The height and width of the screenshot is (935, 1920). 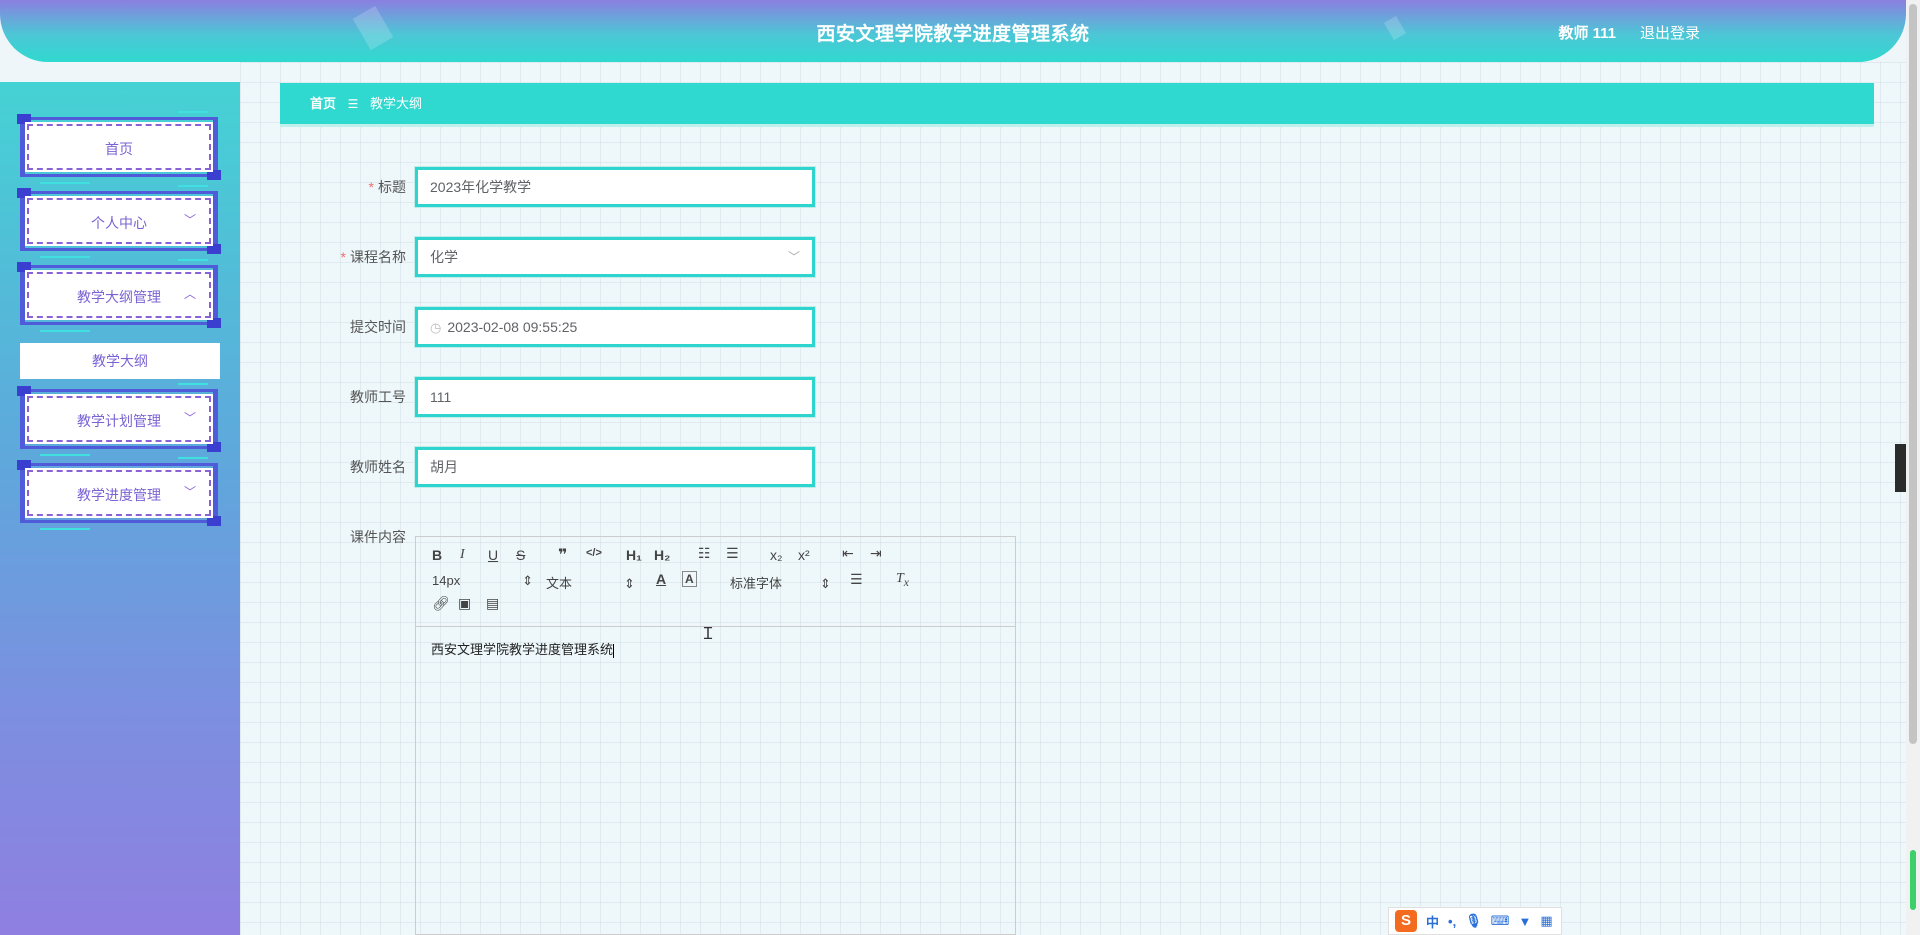 I want to click on form-label-content: 课件内容, so click(x=378, y=537).